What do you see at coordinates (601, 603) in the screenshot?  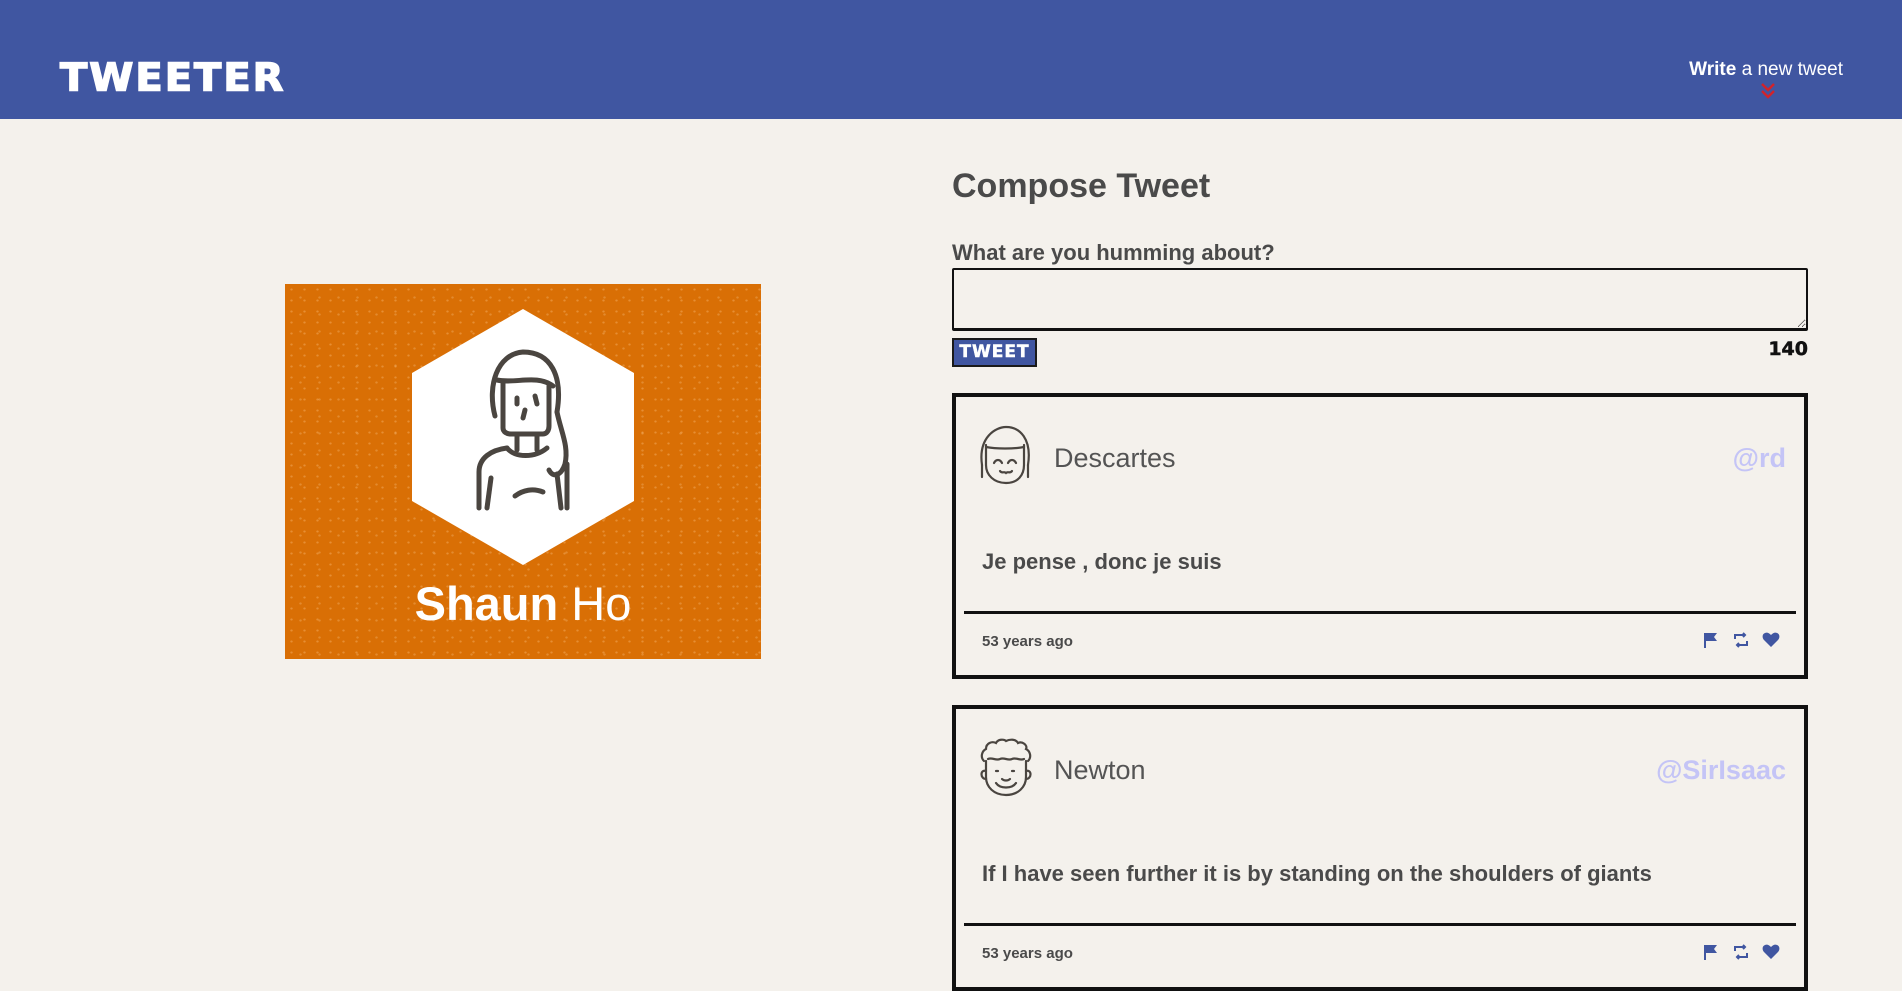 I see `profile-last-name: Ho` at bounding box center [601, 603].